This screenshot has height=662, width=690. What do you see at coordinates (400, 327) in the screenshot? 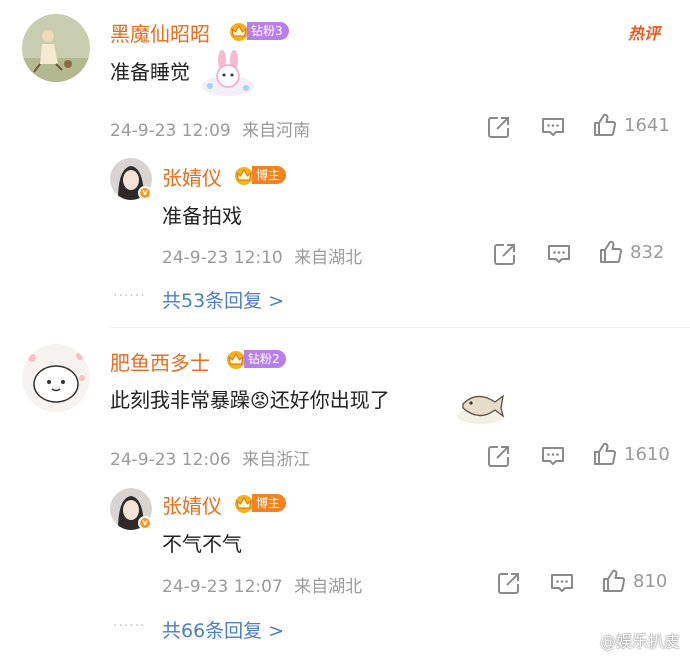
I see `divider` at bounding box center [400, 327].